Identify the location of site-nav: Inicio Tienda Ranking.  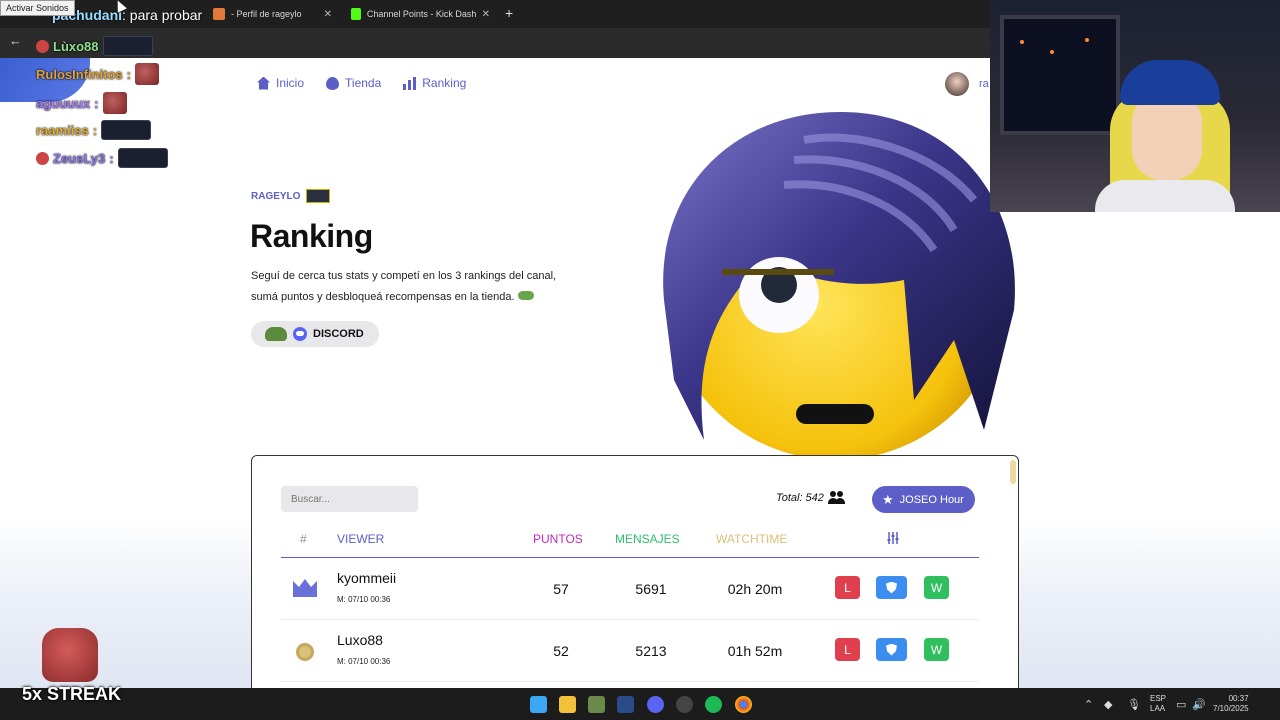
(361, 83).